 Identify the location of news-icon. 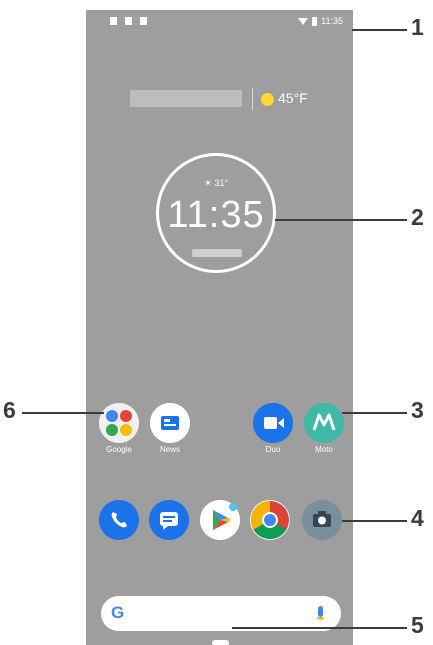
(170, 423).